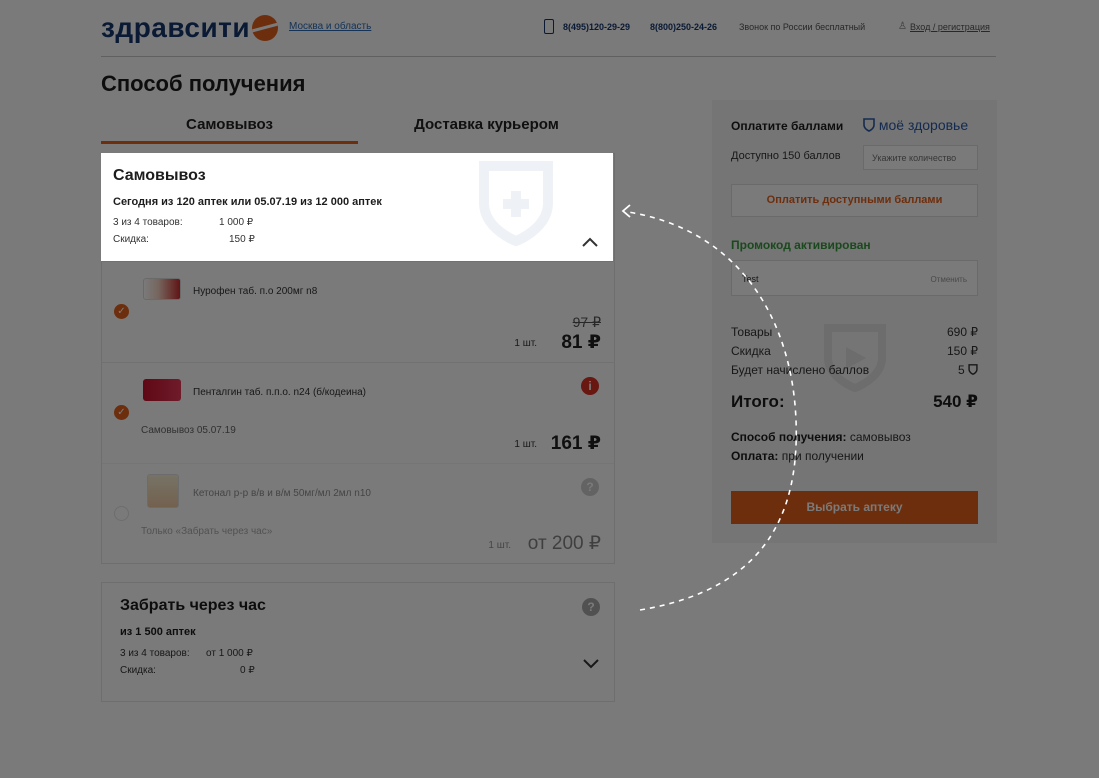 The image size is (1099, 778). What do you see at coordinates (155, 653) in the screenshot?
I see `hour-goods-label: 3 из 4 товаров:` at bounding box center [155, 653].